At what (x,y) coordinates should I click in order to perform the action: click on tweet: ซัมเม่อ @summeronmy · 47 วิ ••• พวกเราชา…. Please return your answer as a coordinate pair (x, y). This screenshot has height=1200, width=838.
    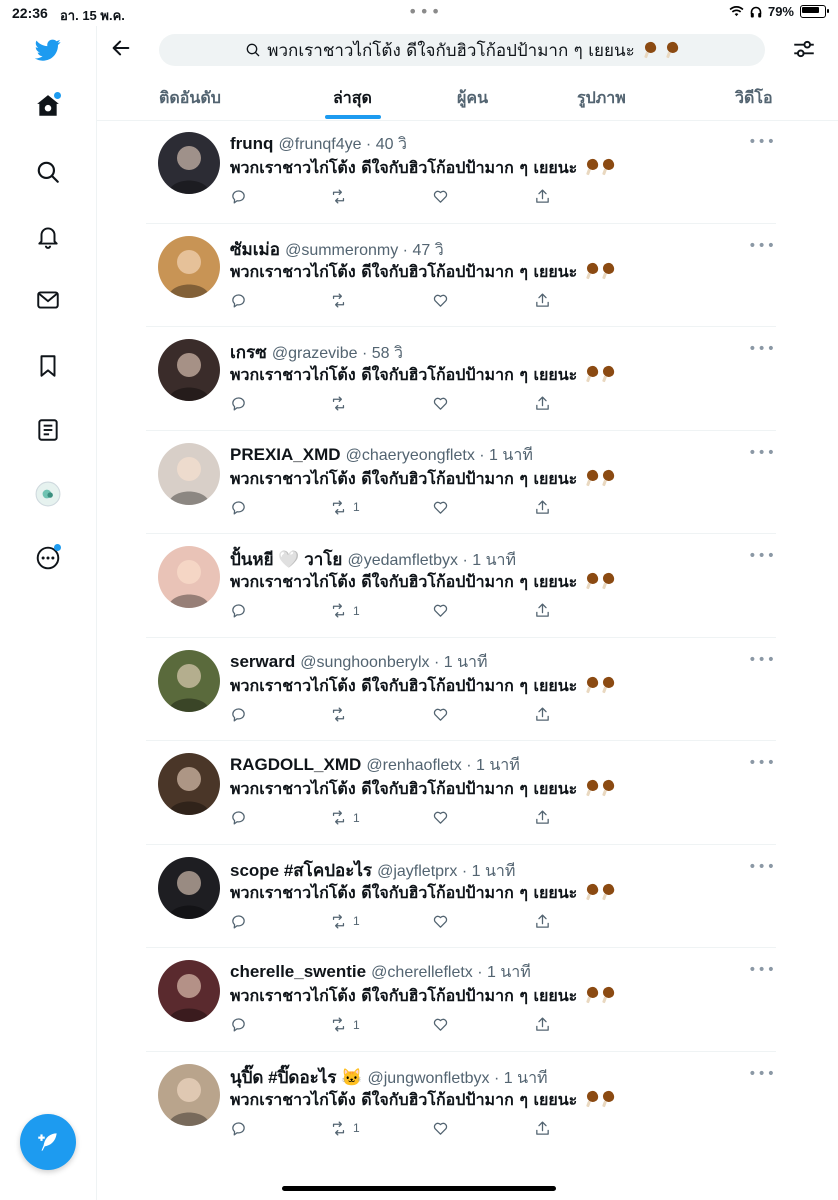
    Looking at the image, I should click on (461, 275).